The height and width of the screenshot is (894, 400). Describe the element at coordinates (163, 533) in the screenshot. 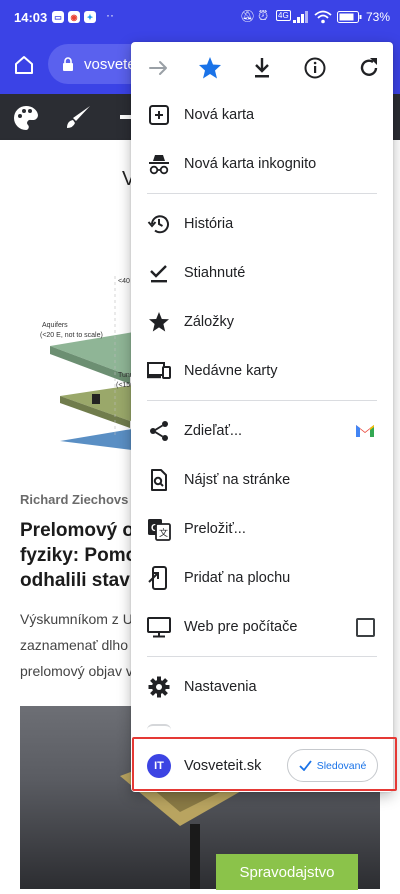

I see `svg-text: 文` at that location.